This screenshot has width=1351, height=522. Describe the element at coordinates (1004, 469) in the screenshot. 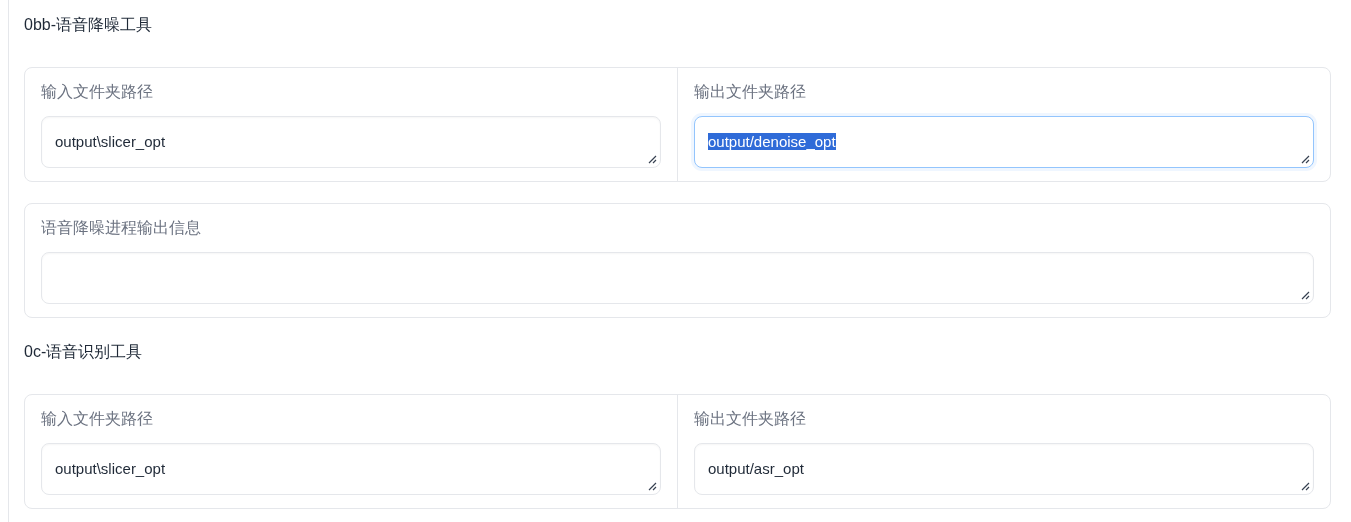

I see `input-field: output/asr_opt` at that location.